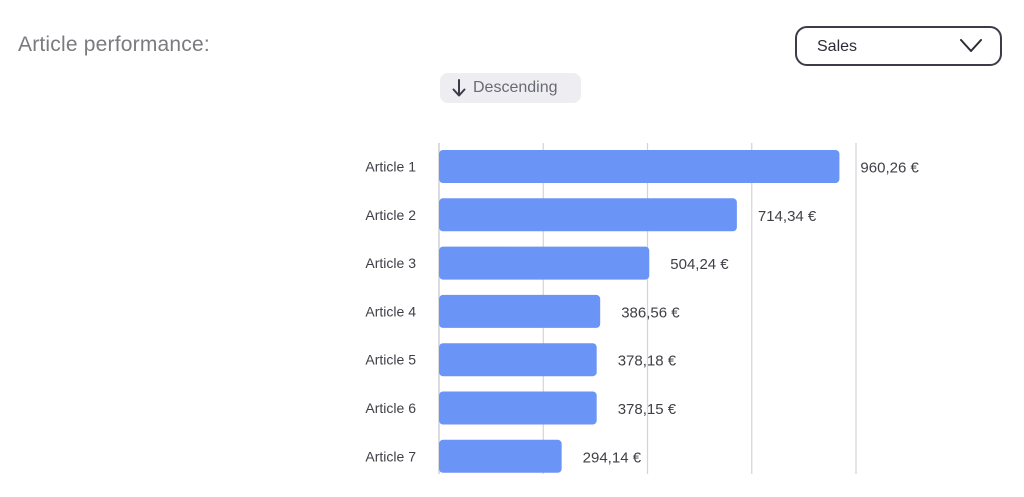 The width and height of the screenshot is (1024, 497). I want to click on bar-value-label: 960,26 €, so click(889, 168).